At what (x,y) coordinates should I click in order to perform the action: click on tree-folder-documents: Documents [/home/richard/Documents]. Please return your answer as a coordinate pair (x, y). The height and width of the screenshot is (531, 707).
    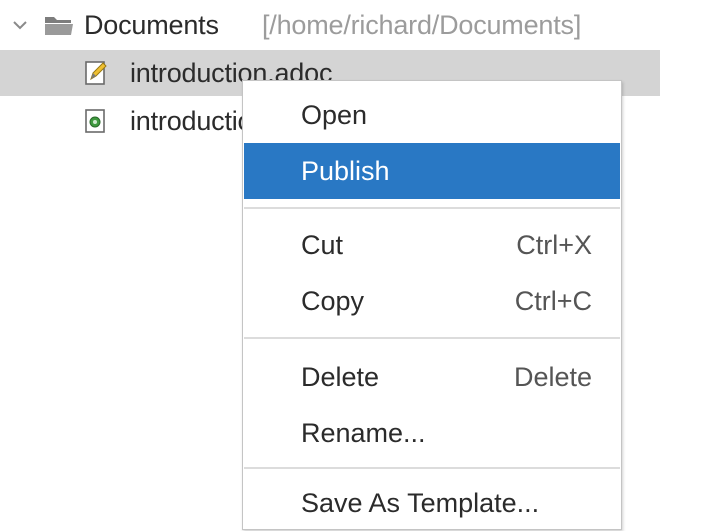
    Looking at the image, I should click on (353, 25).